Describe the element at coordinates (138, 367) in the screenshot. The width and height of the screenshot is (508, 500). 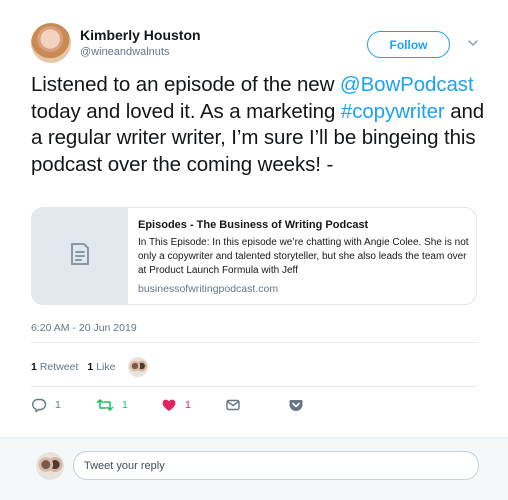
I see `liker-avatar` at that location.